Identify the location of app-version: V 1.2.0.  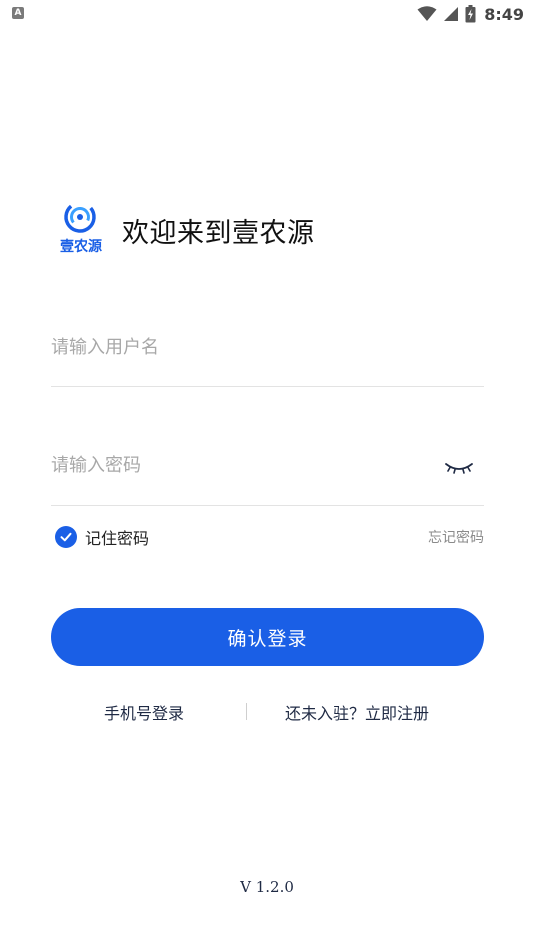
(267, 887).